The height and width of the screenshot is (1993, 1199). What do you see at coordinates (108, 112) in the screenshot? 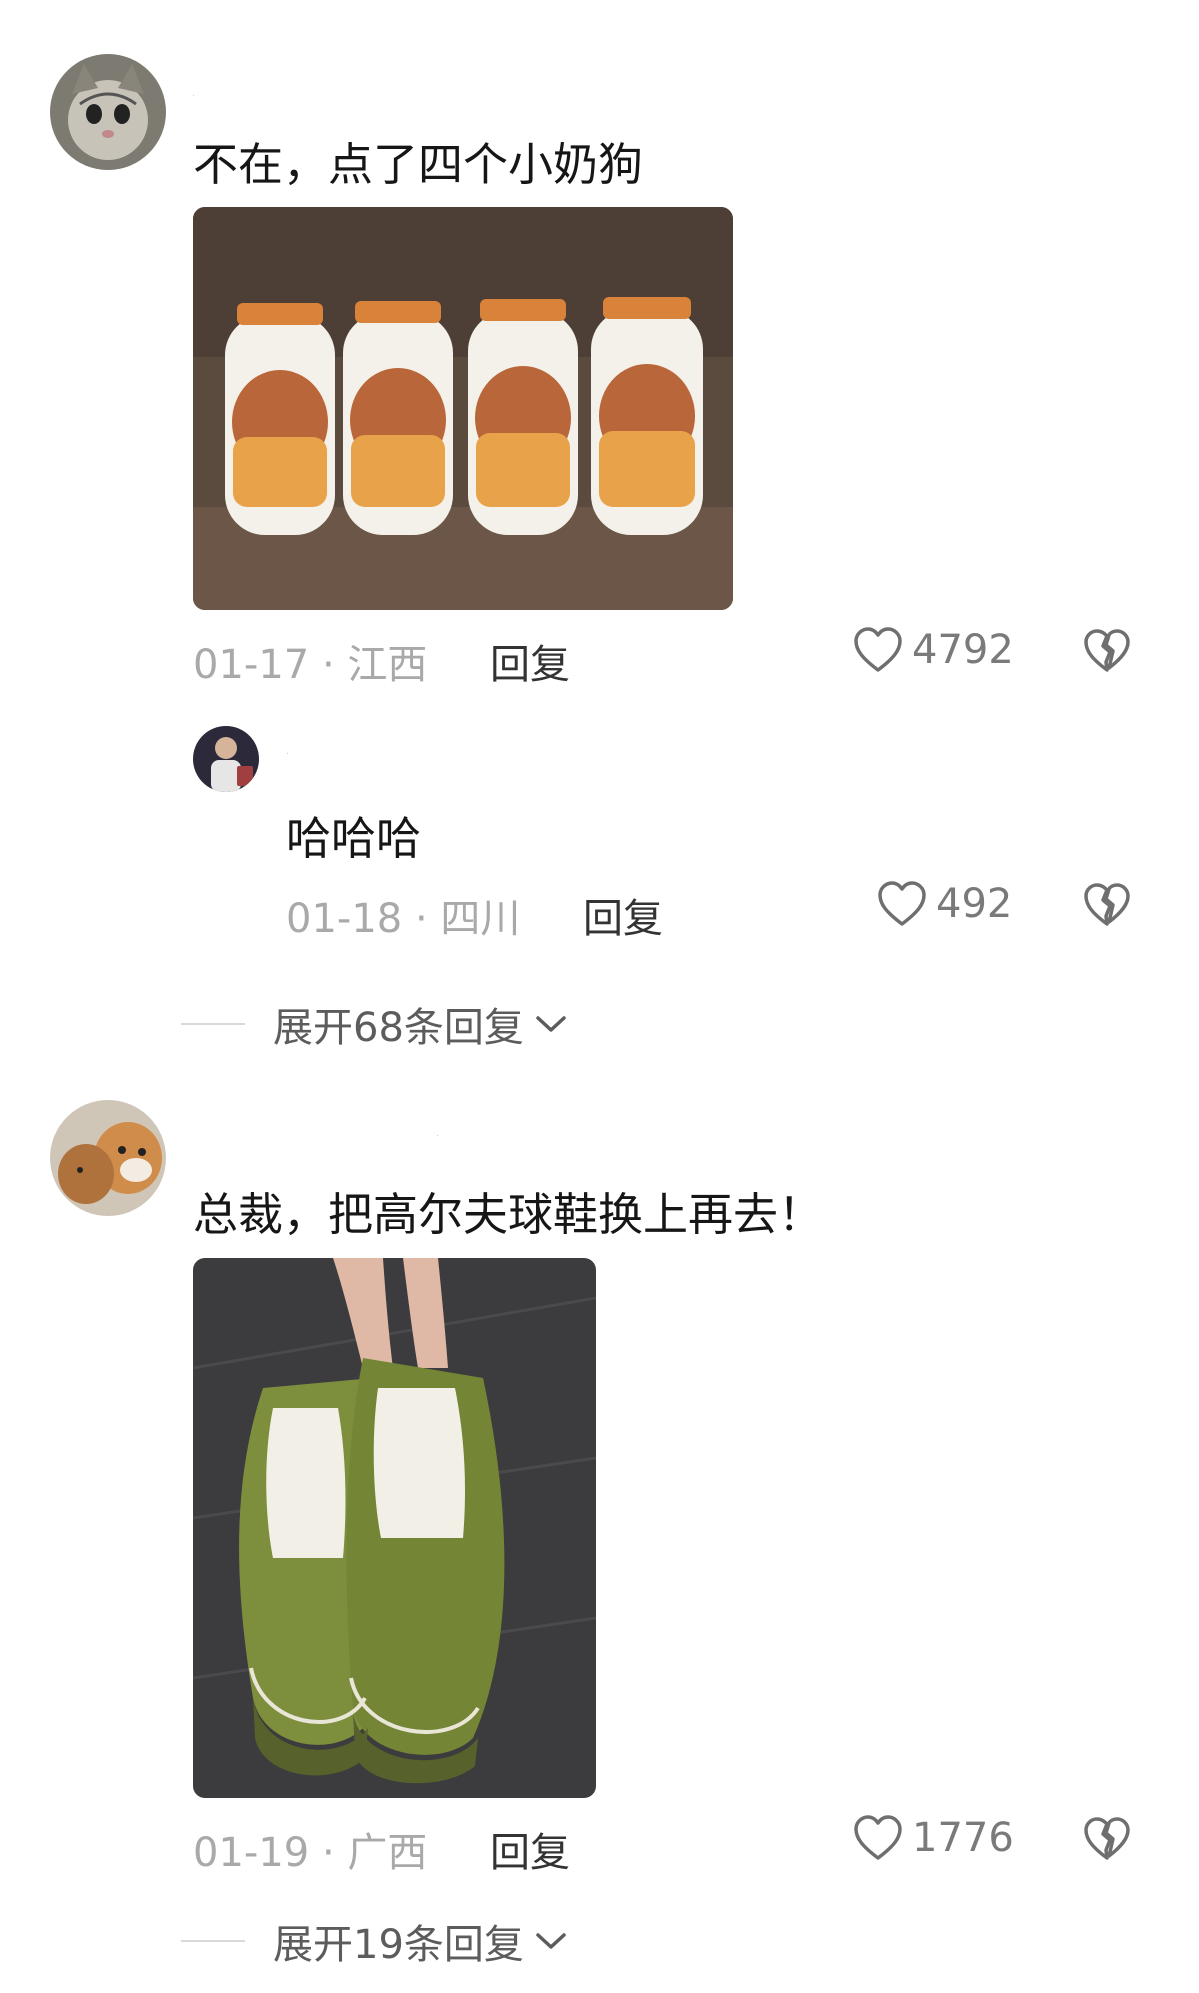
I see `commenter-avatar-cat` at bounding box center [108, 112].